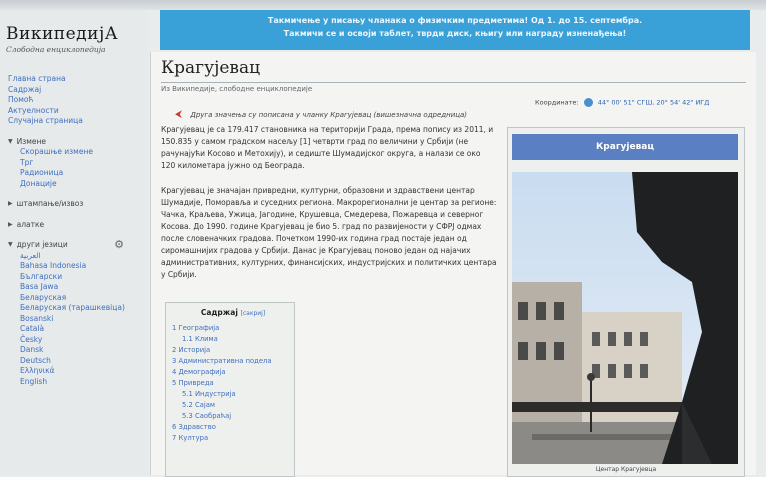 The width and height of the screenshot is (766, 477). Describe the element at coordinates (76, 256) in the screenshot. I see `lang-link: العربية` at that location.